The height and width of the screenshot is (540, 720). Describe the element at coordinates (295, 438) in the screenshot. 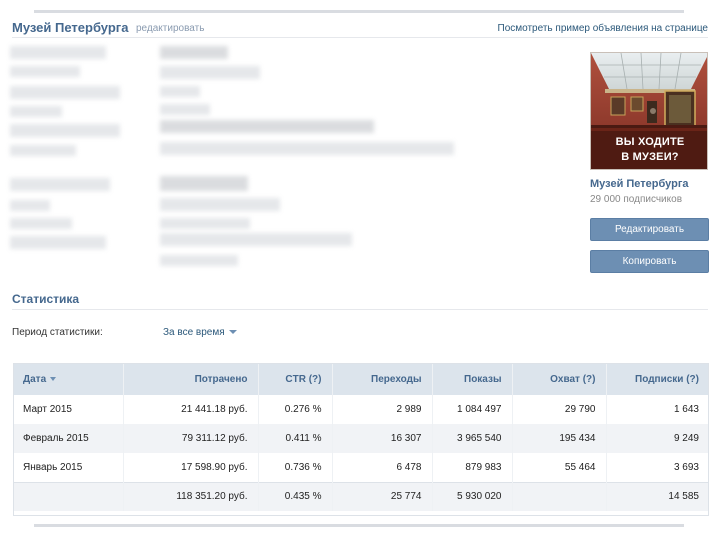

I see `cell-ctr: 0.411 %` at that location.